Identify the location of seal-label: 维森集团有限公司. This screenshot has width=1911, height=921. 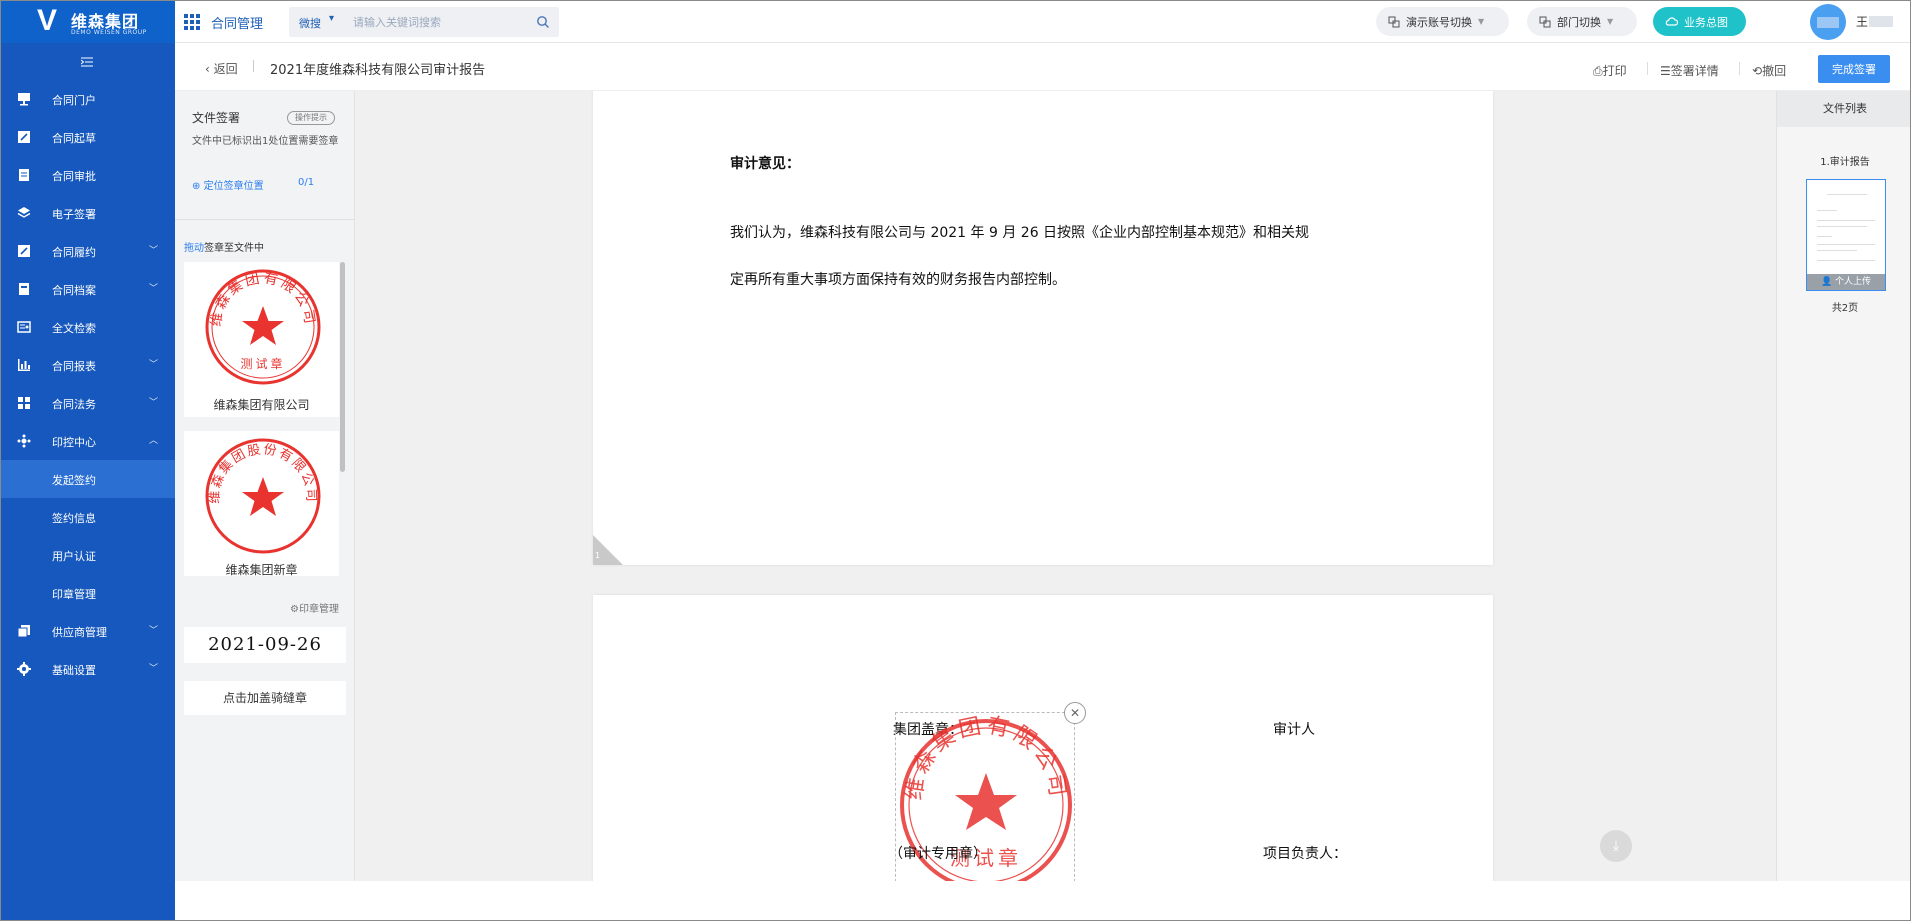
(261, 405).